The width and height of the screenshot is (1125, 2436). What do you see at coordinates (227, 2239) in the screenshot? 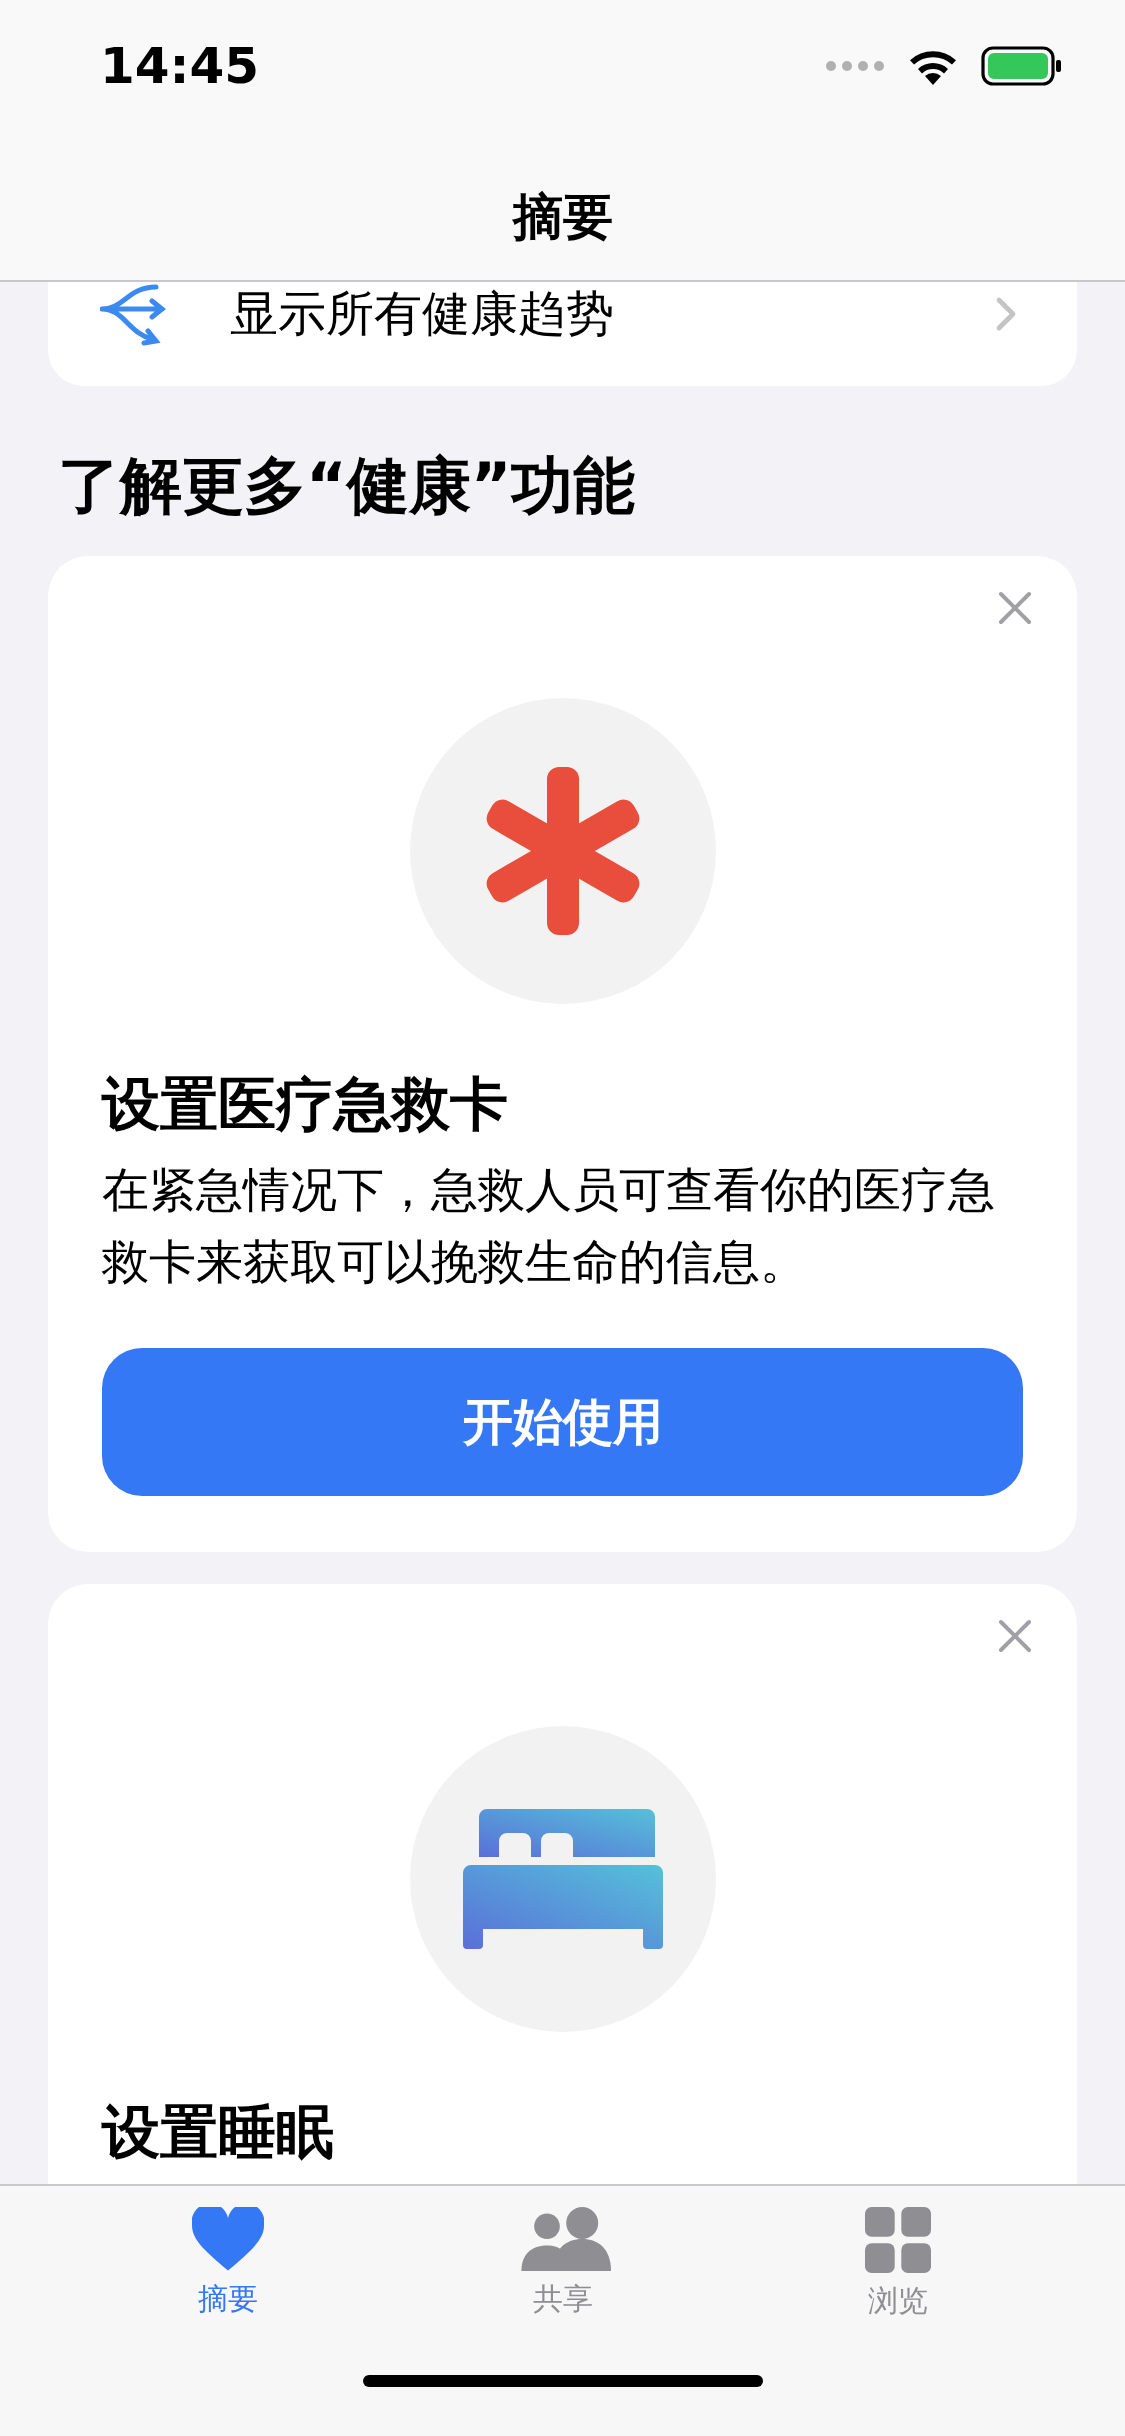
I see `heart-icon` at bounding box center [227, 2239].